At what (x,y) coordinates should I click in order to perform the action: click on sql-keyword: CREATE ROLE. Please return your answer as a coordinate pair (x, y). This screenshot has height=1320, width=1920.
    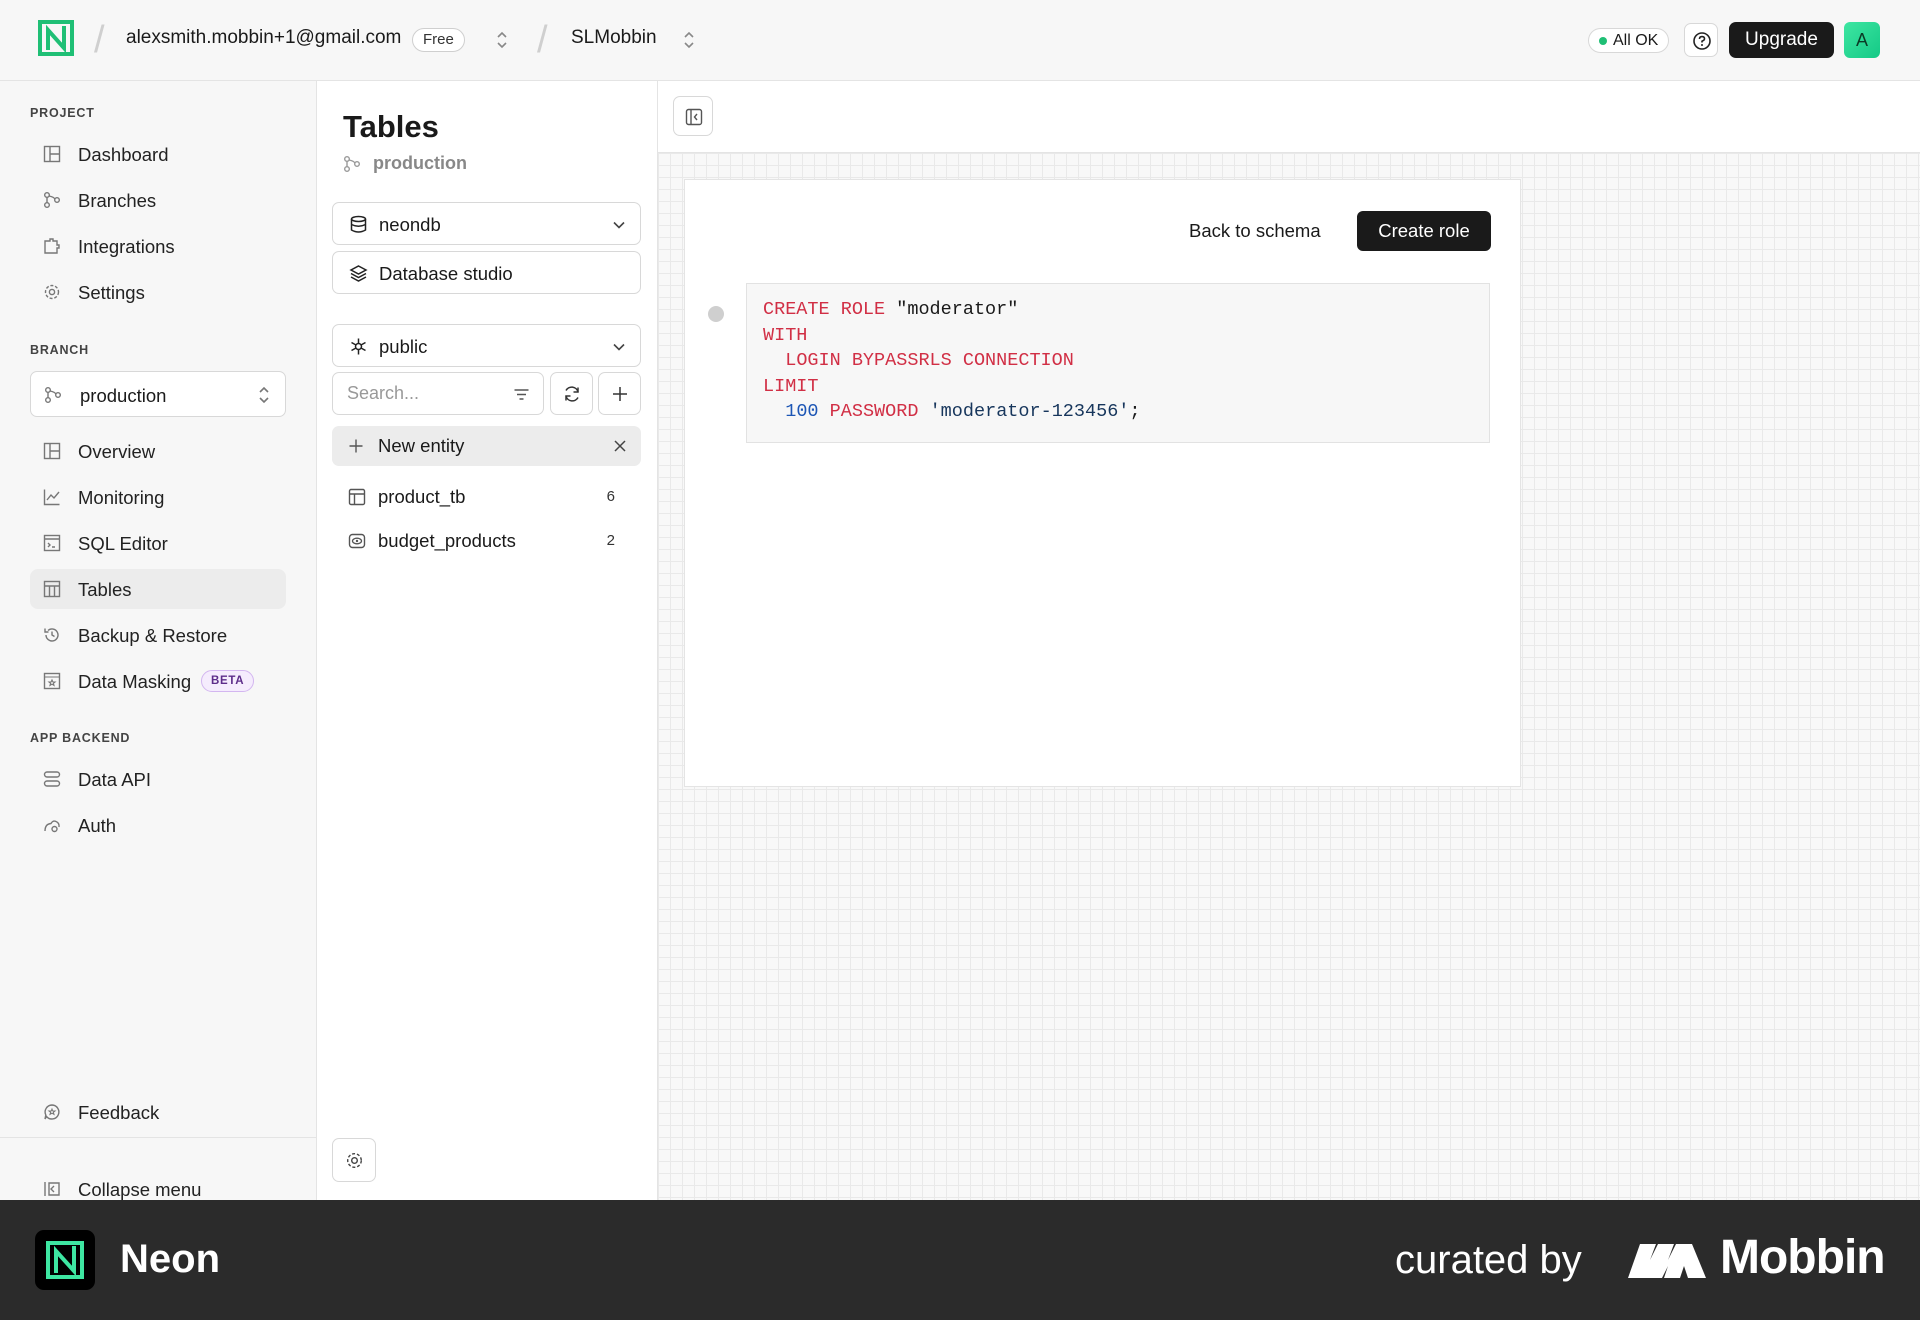
    Looking at the image, I should click on (824, 309).